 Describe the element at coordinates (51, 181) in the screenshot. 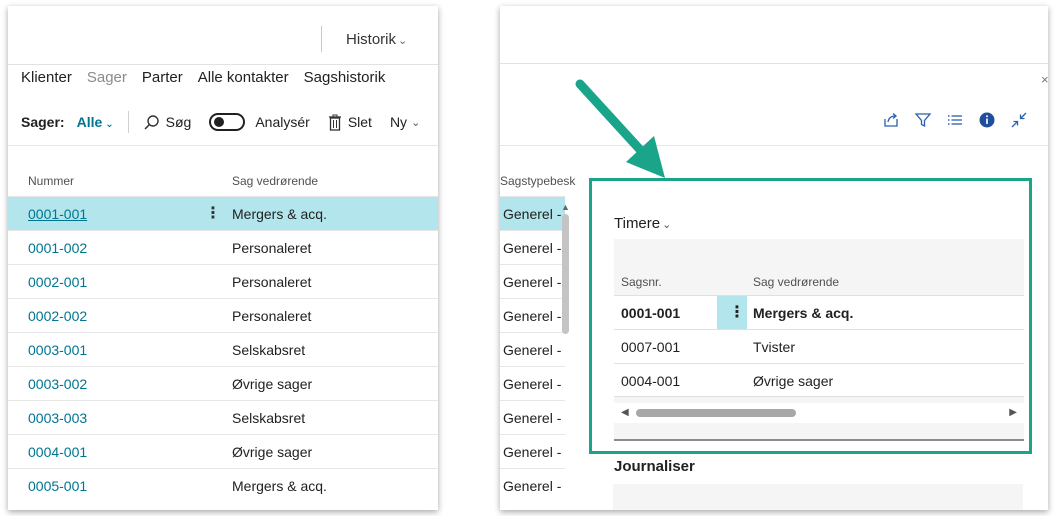

I see `col-header-nummer: Nummer` at that location.